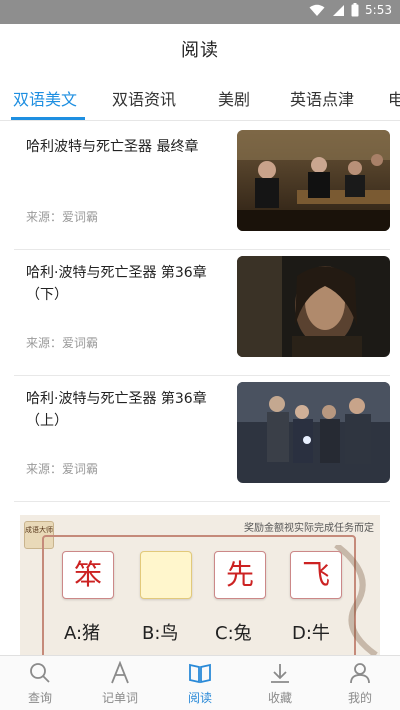 This screenshot has width=400, height=710. I want to click on category-tabs: 双语美文 双语资讯 美剧 英语点津 电, so click(200, 103).